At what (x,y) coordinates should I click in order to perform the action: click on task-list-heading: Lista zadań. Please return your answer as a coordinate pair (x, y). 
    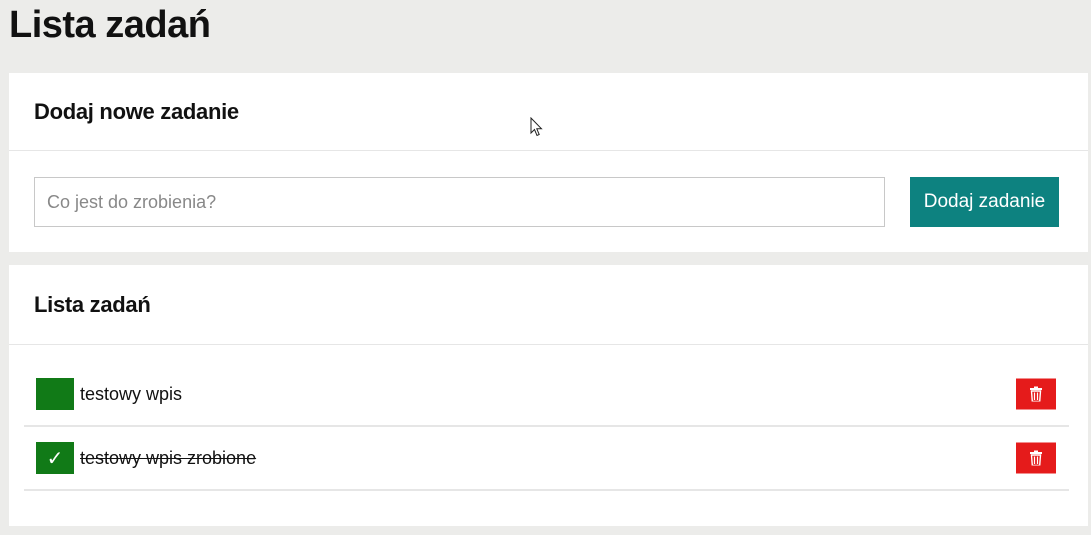
    Looking at the image, I should click on (92, 304).